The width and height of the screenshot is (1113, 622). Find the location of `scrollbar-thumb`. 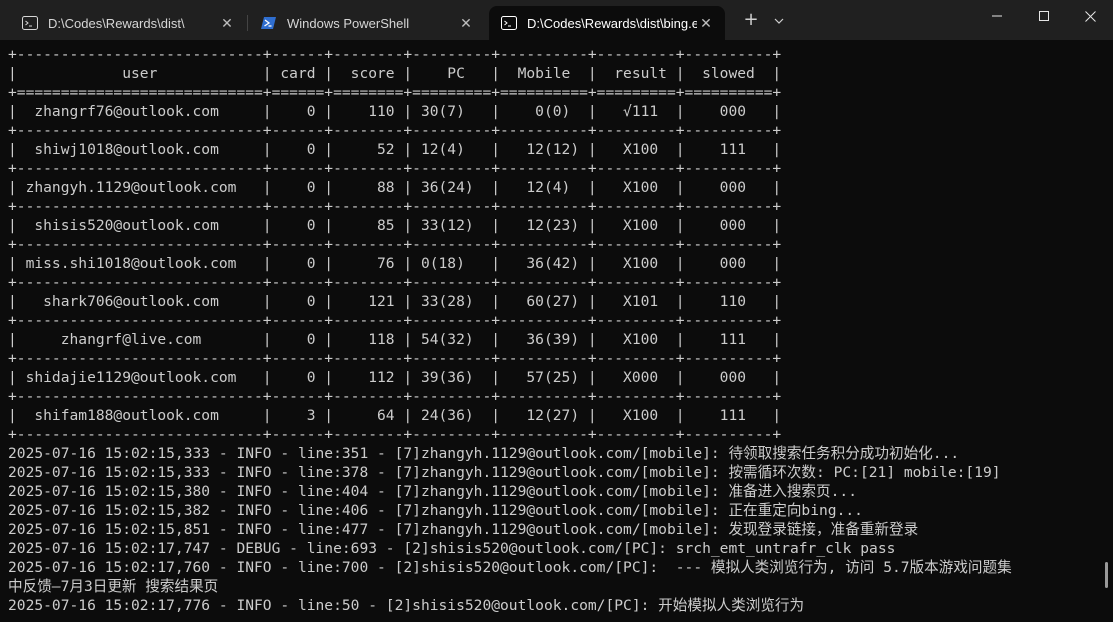

scrollbar-thumb is located at coordinates (1106, 575).